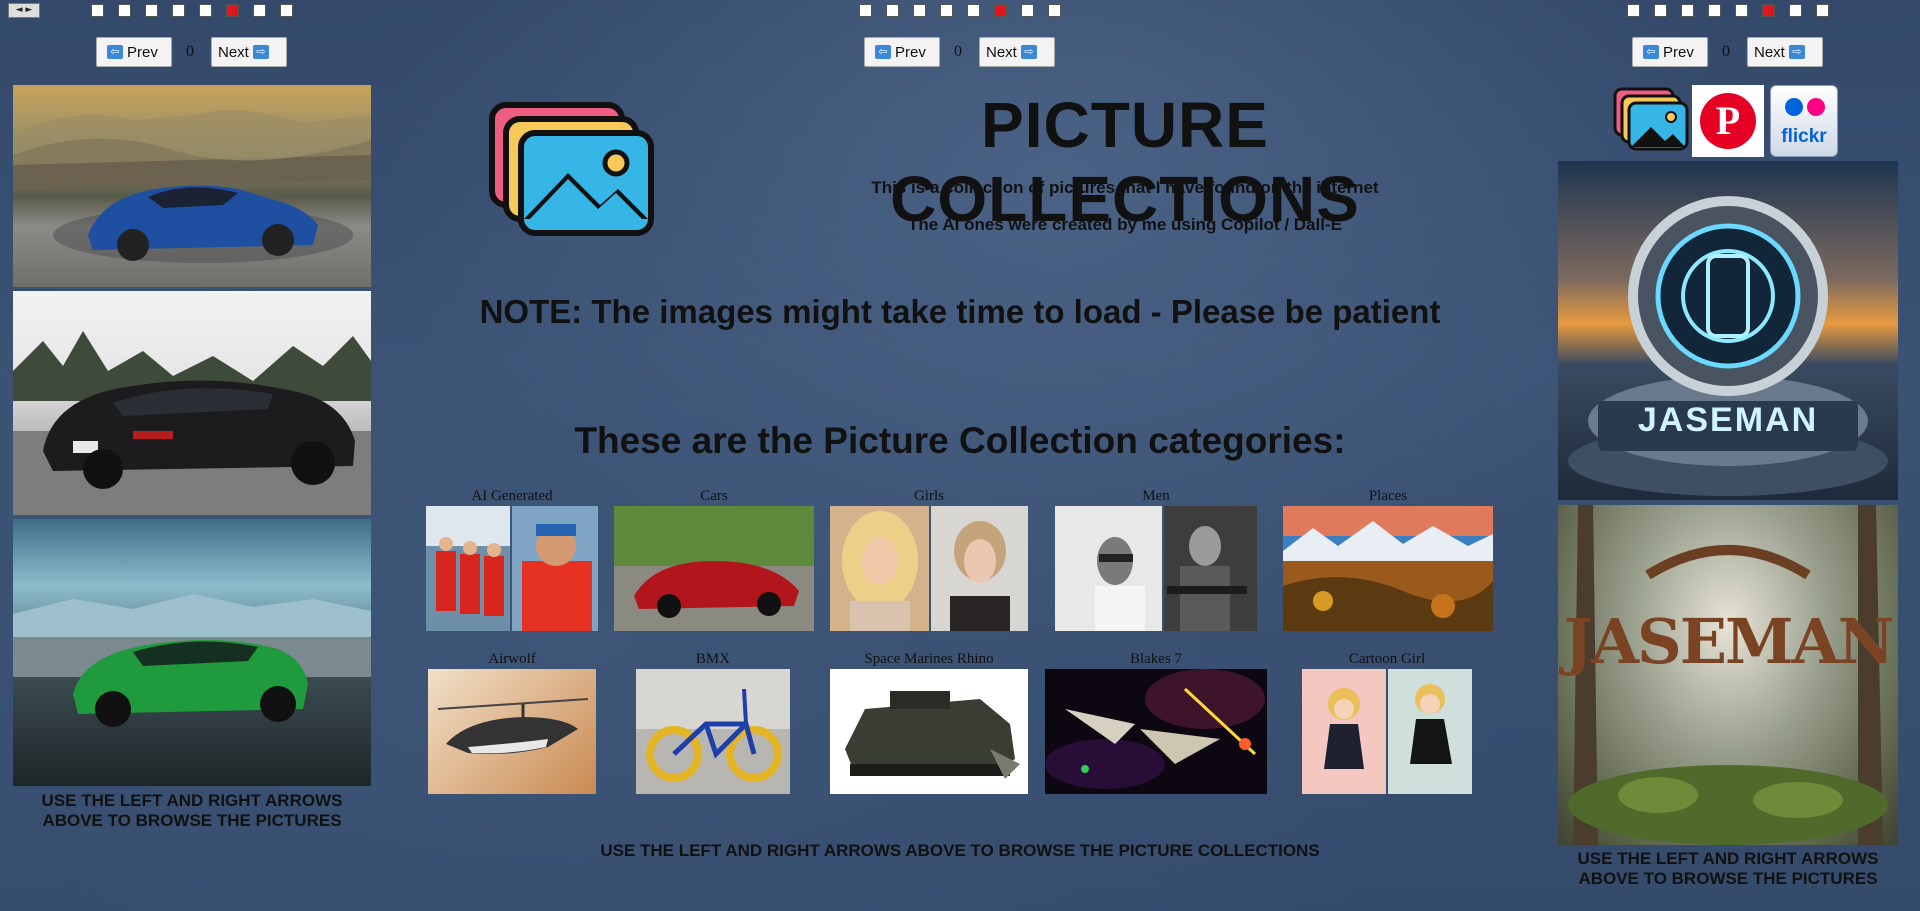 Image resolution: width=1920 pixels, height=911 pixels. I want to click on cars-thumb, so click(714, 568).